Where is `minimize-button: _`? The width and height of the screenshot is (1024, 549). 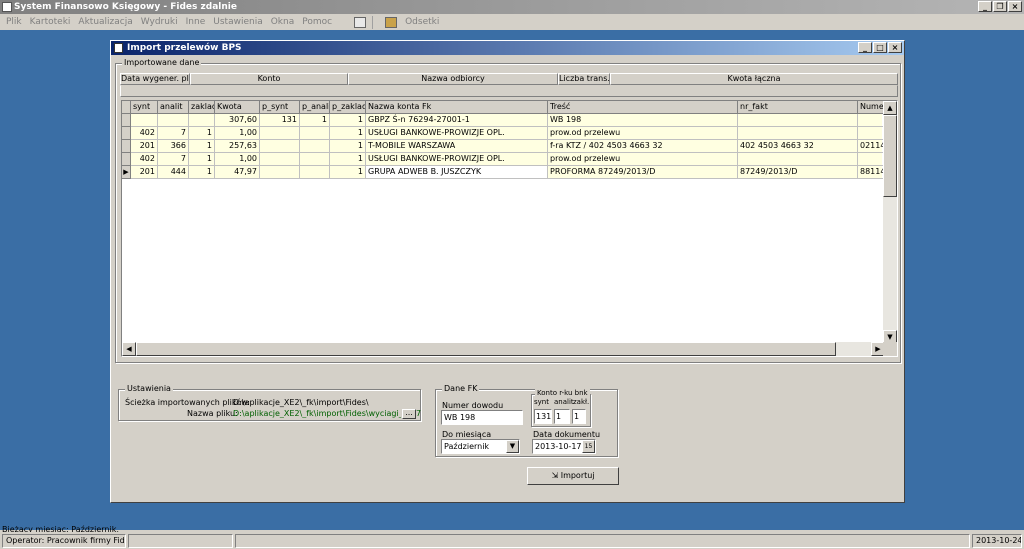
minimize-button: _ is located at coordinates (985, 6).